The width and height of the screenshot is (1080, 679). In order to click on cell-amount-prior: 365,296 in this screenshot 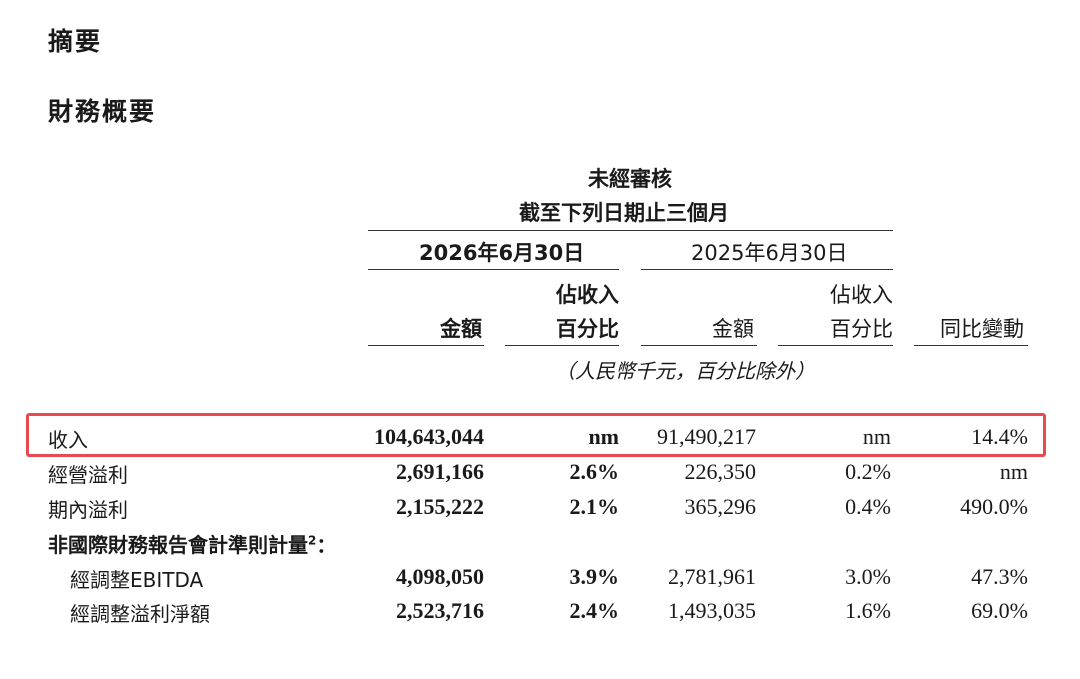, I will do `click(720, 506)`.